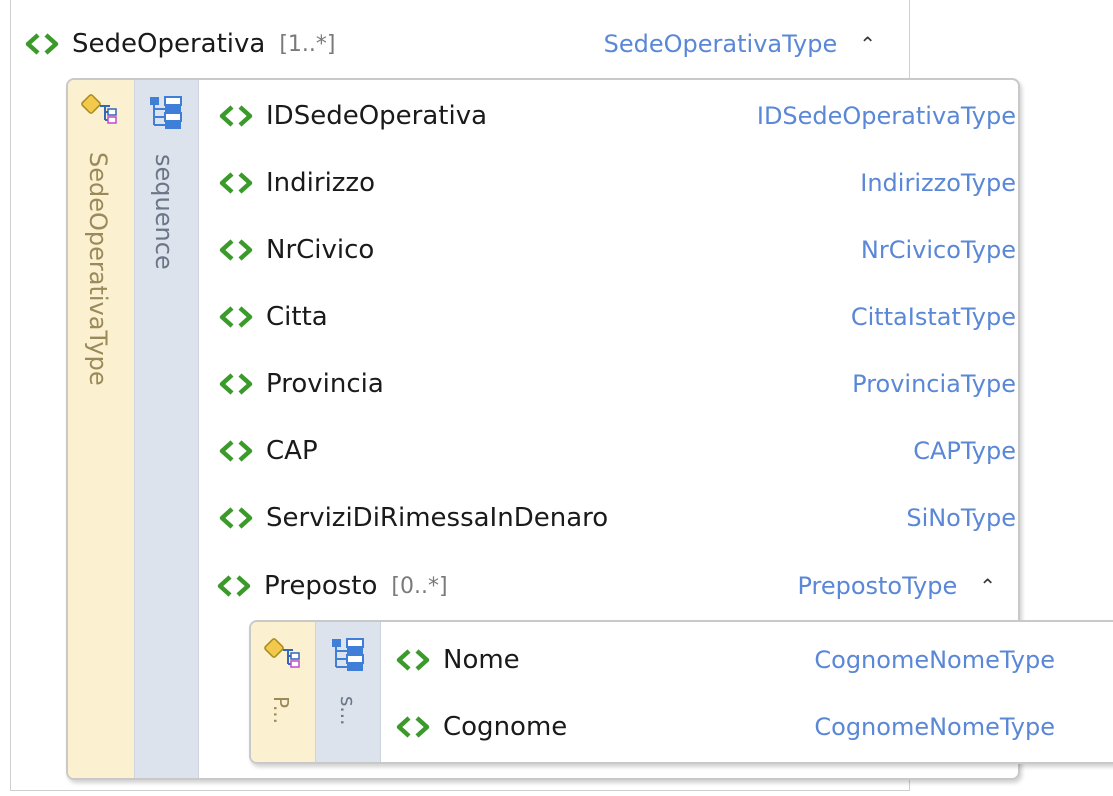  I want to click on element-type: NrCivicoType, so click(938, 250).